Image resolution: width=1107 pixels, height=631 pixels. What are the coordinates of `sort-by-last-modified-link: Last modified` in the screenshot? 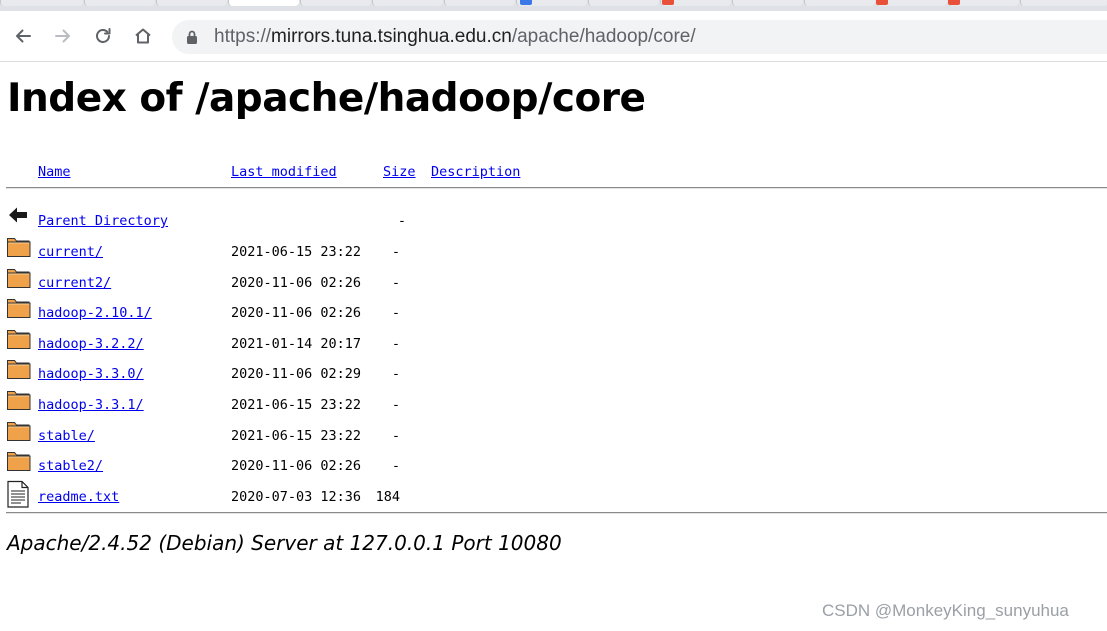 It's located at (284, 172).